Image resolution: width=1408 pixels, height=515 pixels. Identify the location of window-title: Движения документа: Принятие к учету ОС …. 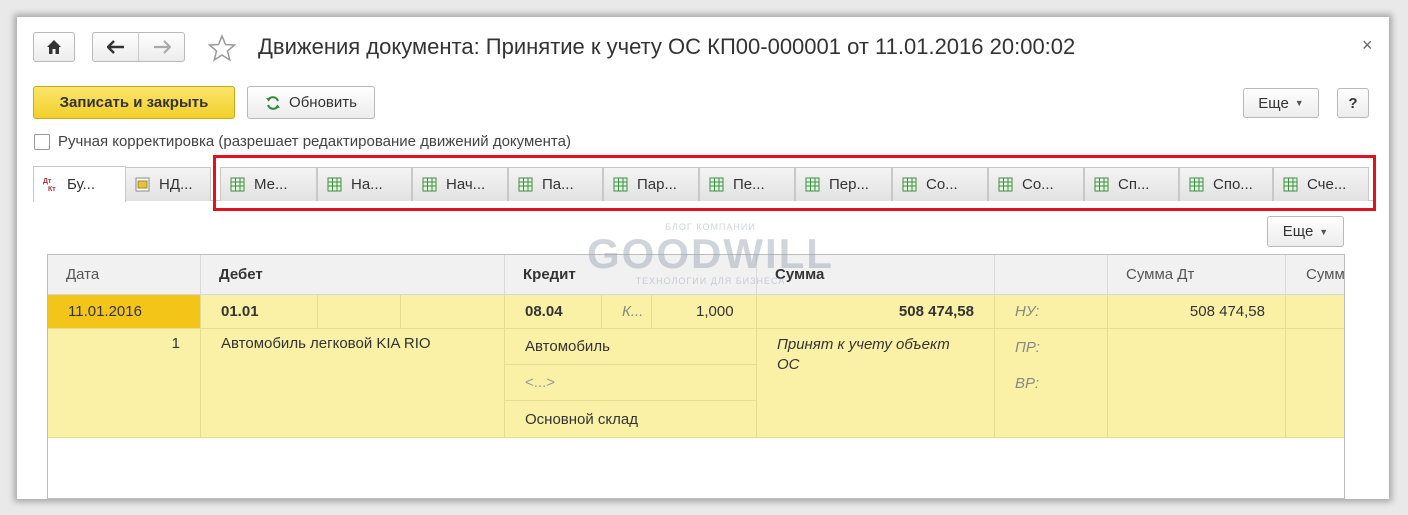
(667, 46).